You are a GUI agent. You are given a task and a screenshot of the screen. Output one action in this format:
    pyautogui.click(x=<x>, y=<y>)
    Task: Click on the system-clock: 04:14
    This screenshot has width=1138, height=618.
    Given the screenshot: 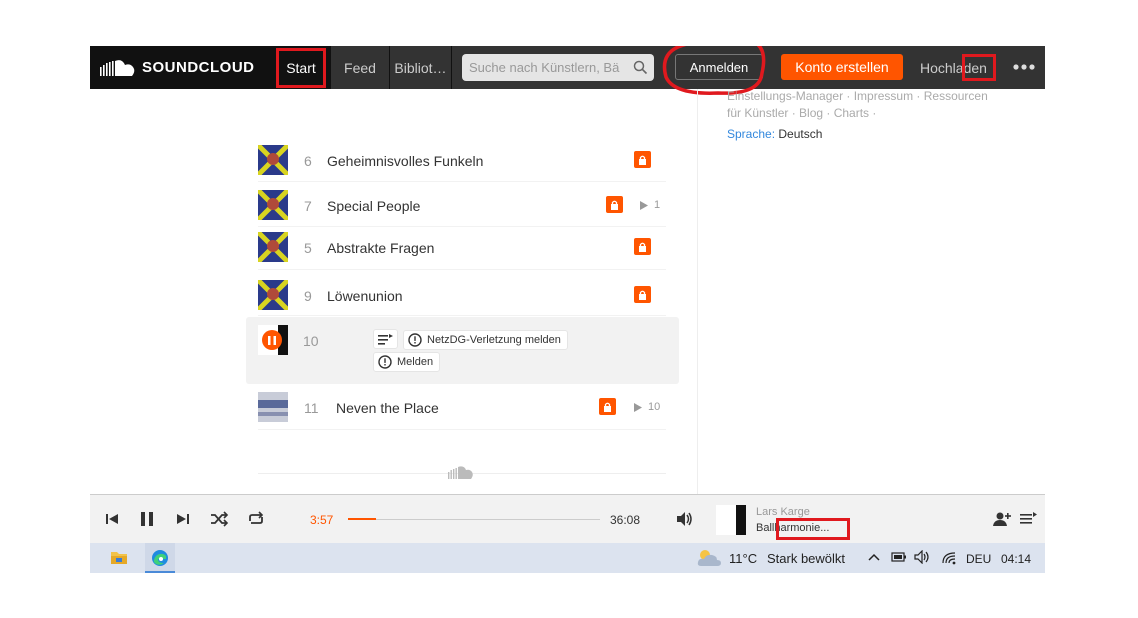 What is the action you would take?
    pyautogui.click(x=1016, y=559)
    